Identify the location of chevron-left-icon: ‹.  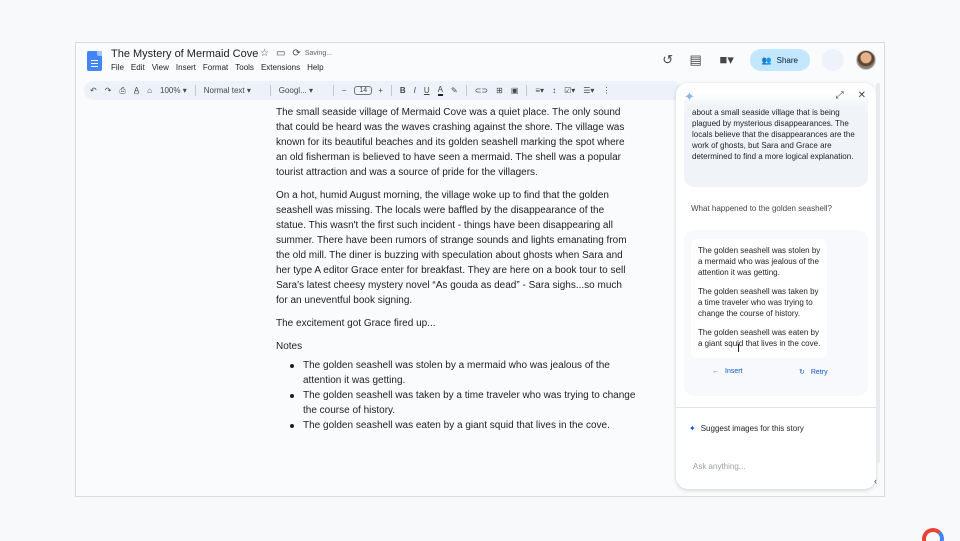
(875, 481).